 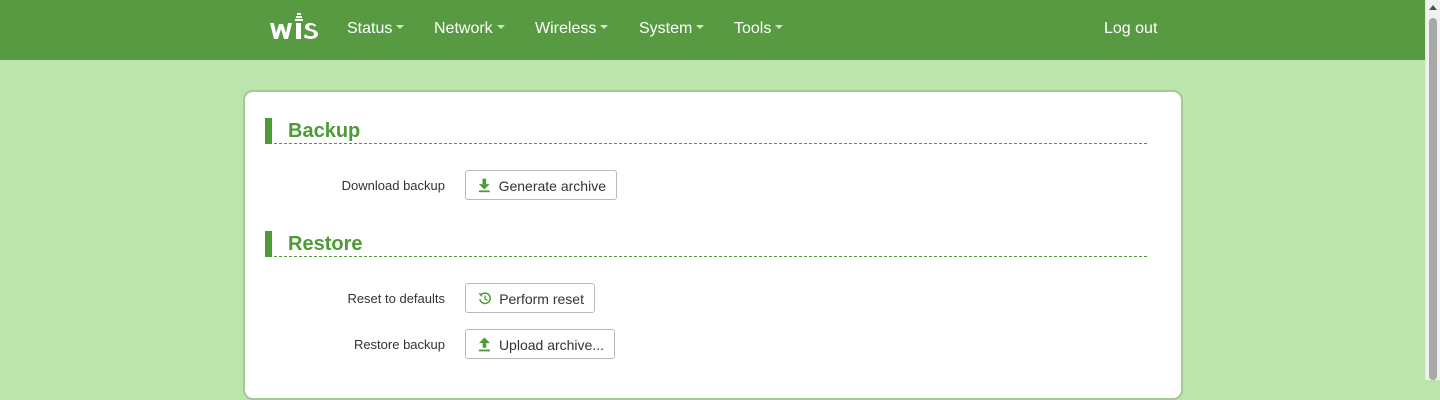 I want to click on upload-arrow-icon, so click(x=484, y=344).